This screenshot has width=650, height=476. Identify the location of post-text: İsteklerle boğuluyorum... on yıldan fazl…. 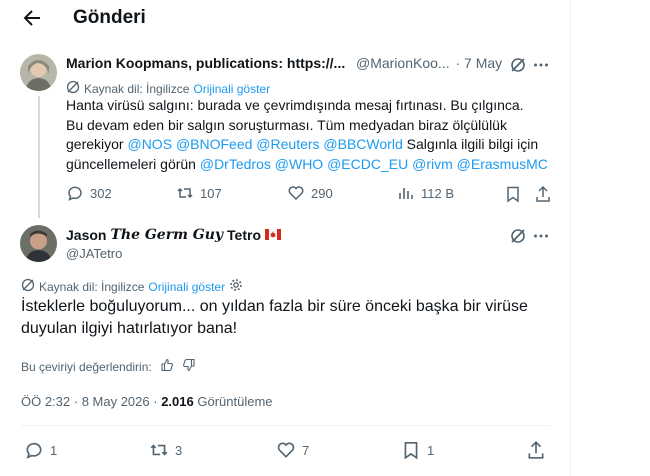
(274, 317).